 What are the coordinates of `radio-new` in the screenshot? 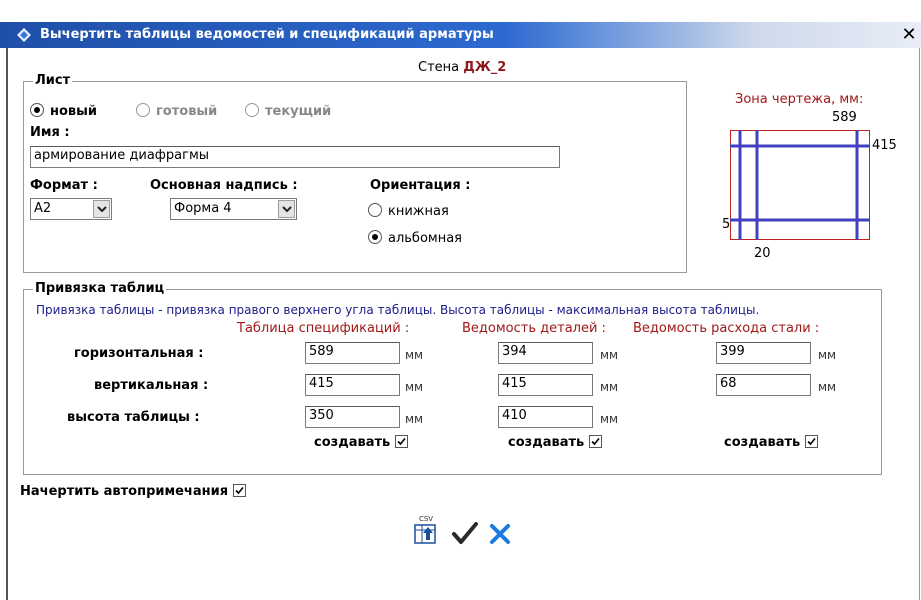 It's located at (37, 110).